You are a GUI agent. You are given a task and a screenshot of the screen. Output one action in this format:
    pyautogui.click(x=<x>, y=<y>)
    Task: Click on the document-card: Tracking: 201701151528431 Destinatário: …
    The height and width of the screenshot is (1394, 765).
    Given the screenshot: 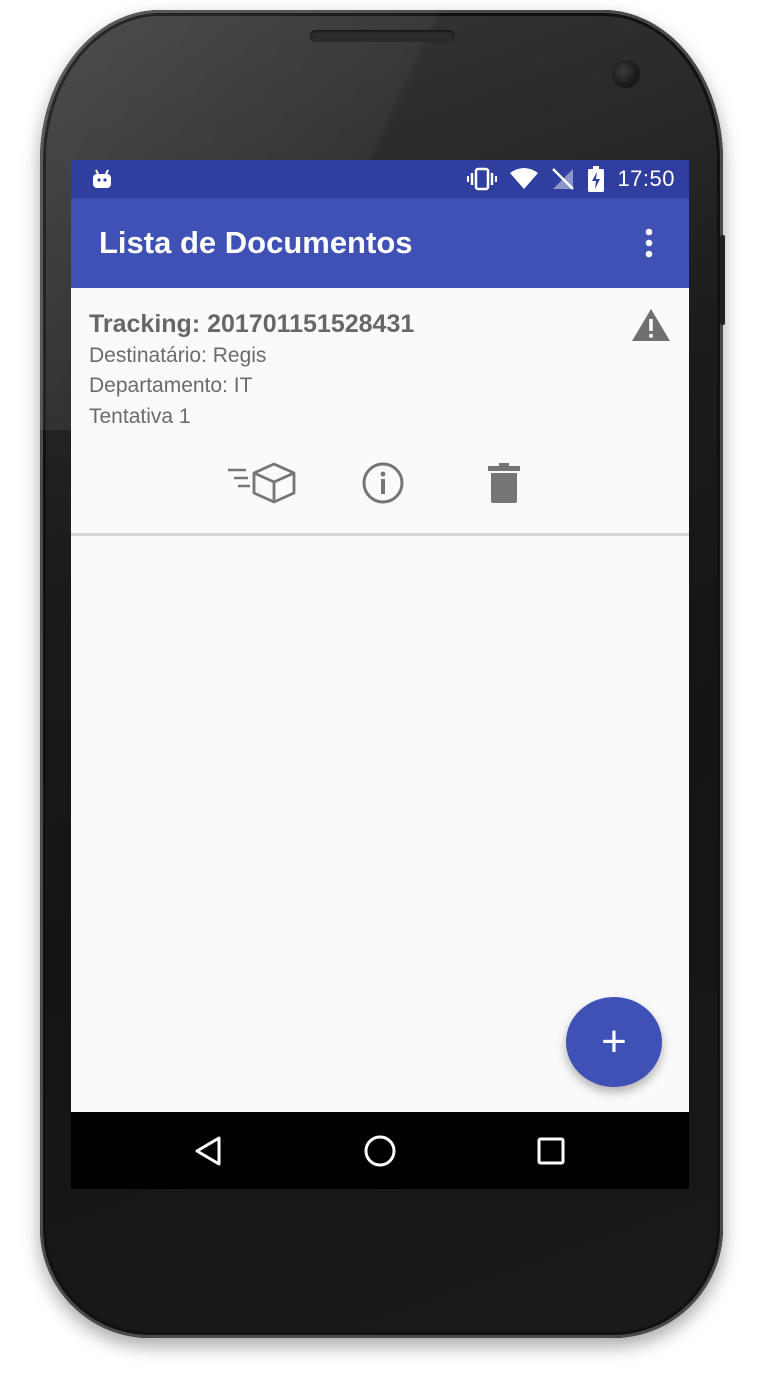 What is the action you would take?
    pyautogui.click(x=380, y=412)
    